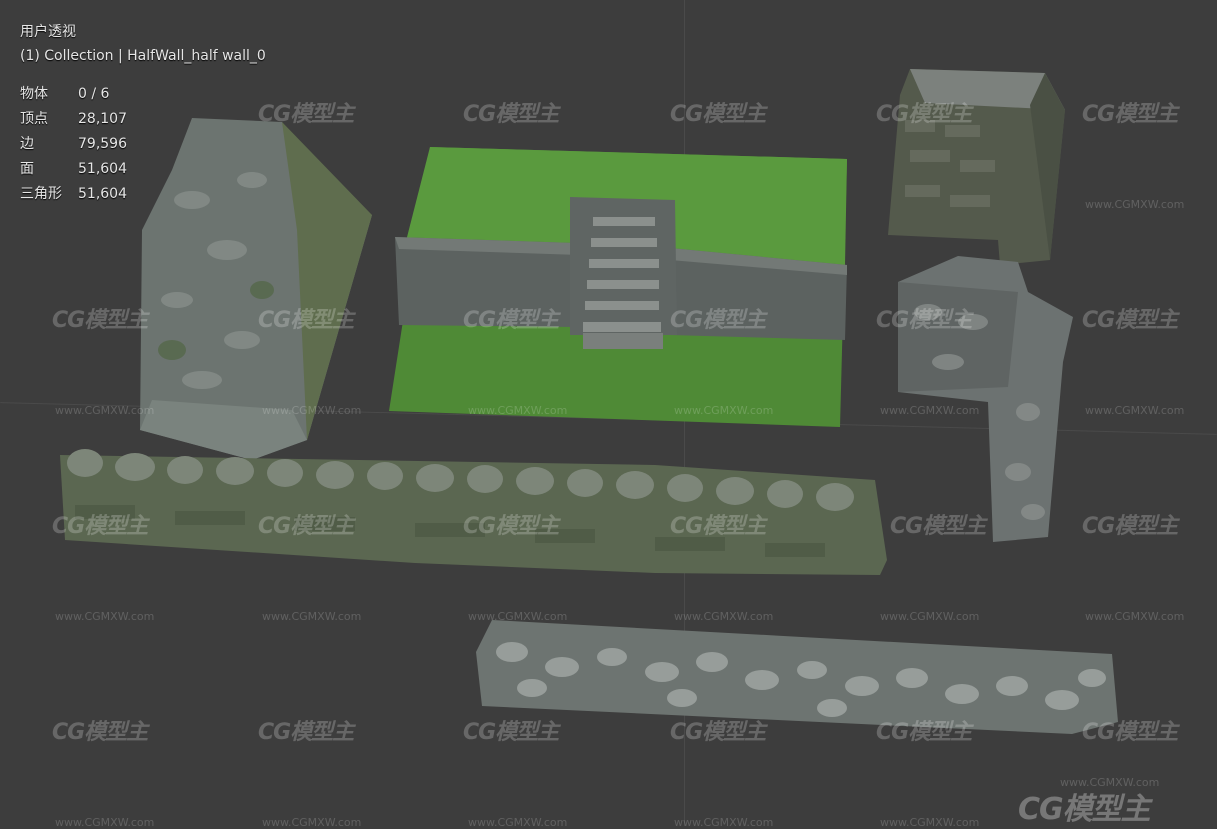 The width and height of the screenshot is (1217, 829). What do you see at coordinates (48, 32) in the screenshot?
I see `view-name: 用户透视` at bounding box center [48, 32].